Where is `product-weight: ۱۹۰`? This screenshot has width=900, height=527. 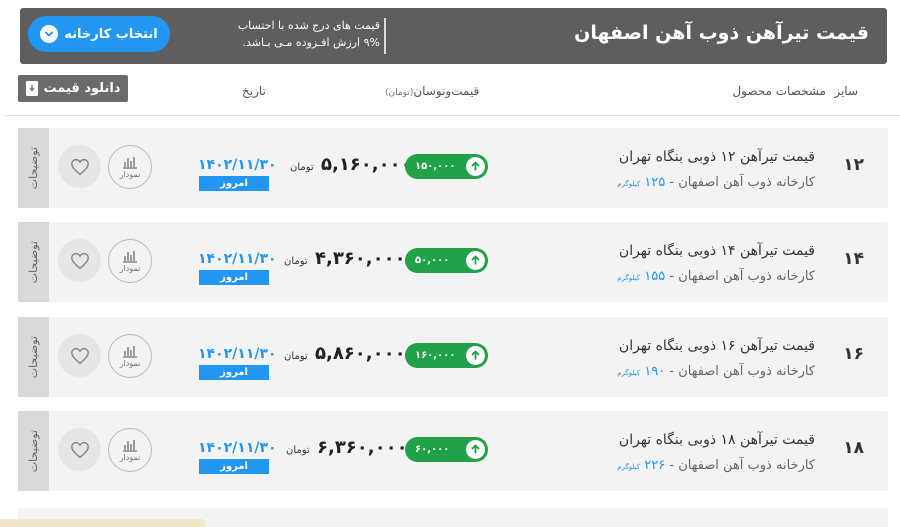
product-weight: ۱۹۰ is located at coordinates (655, 371).